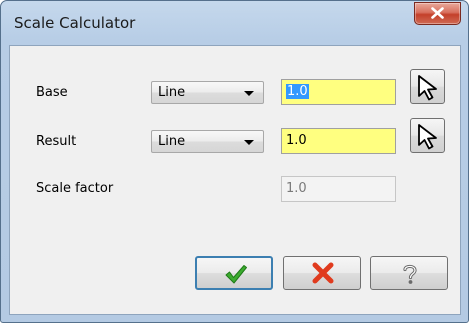 The height and width of the screenshot is (325, 471). I want to click on red-x-icon, so click(323, 273).